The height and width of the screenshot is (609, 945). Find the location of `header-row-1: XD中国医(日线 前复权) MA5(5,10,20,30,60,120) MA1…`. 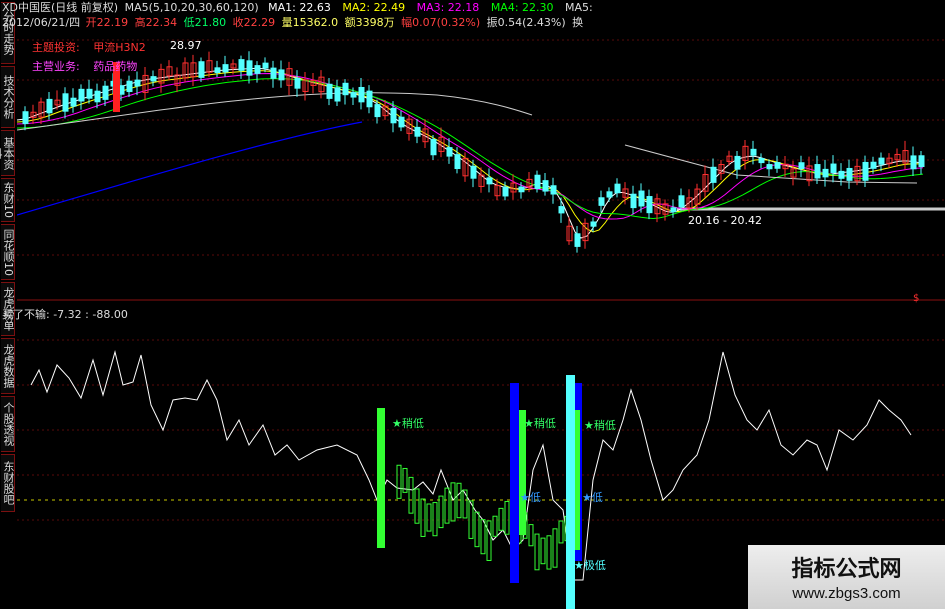

header-row-1: XD中国医(日线 前复权) MA5(5,10,20,30,60,120) MA1… is located at coordinates (297, 7).